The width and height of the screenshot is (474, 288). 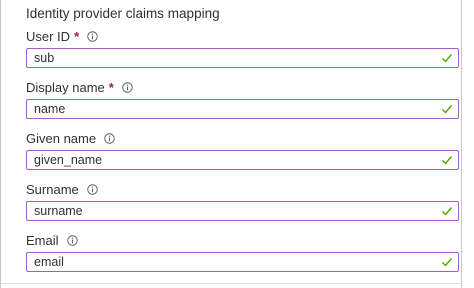 What do you see at coordinates (65, 87) in the screenshot?
I see `display-name-label: Display name` at bounding box center [65, 87].